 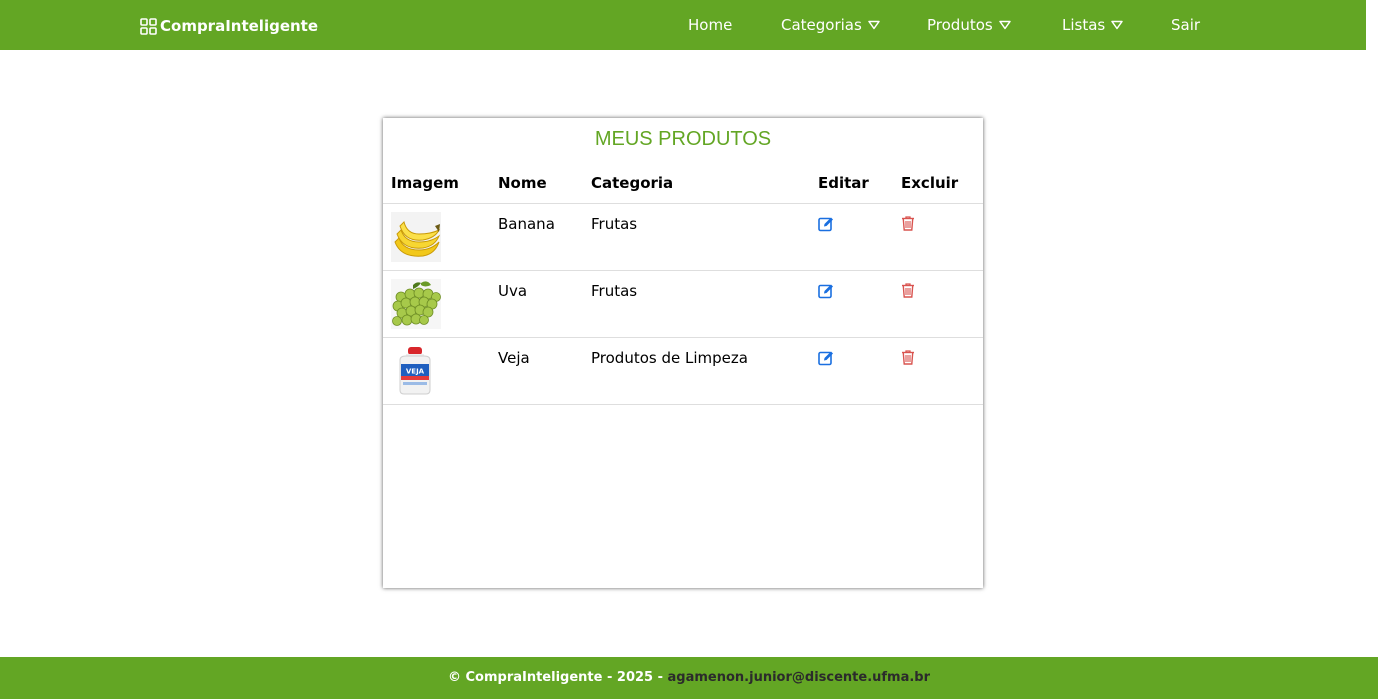 I want to click on product-name: Veja, so click(x=514, y=358).